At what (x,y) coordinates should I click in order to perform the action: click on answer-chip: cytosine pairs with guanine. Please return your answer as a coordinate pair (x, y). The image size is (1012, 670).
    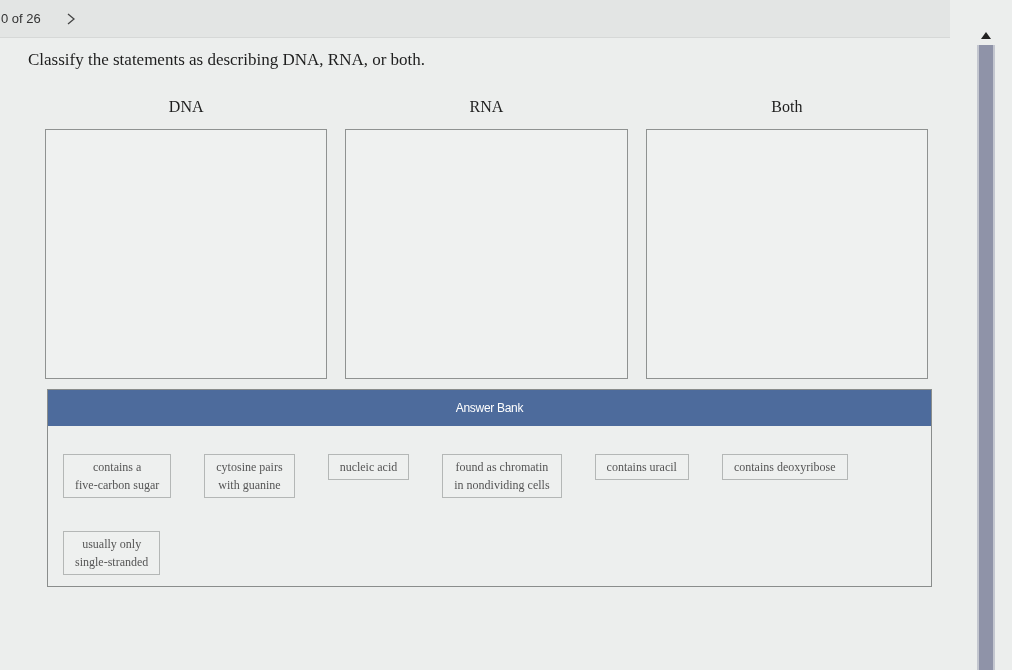
    Looking at the image, I should click on (249, 476).